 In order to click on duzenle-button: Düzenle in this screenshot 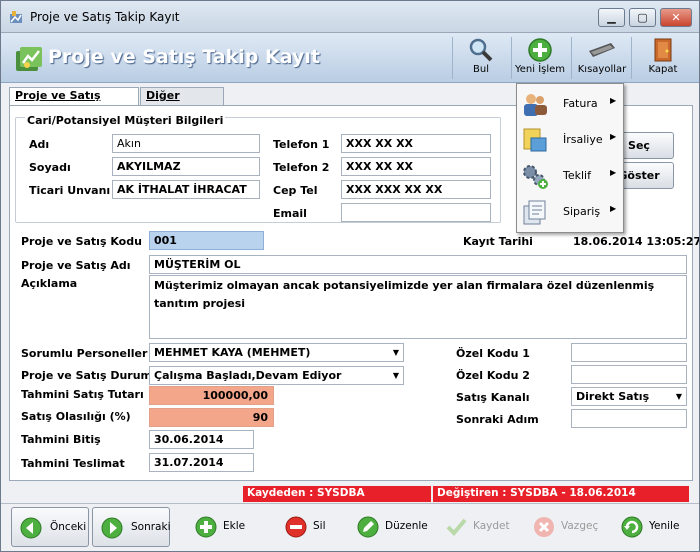, I will do `click(390, 527)`.